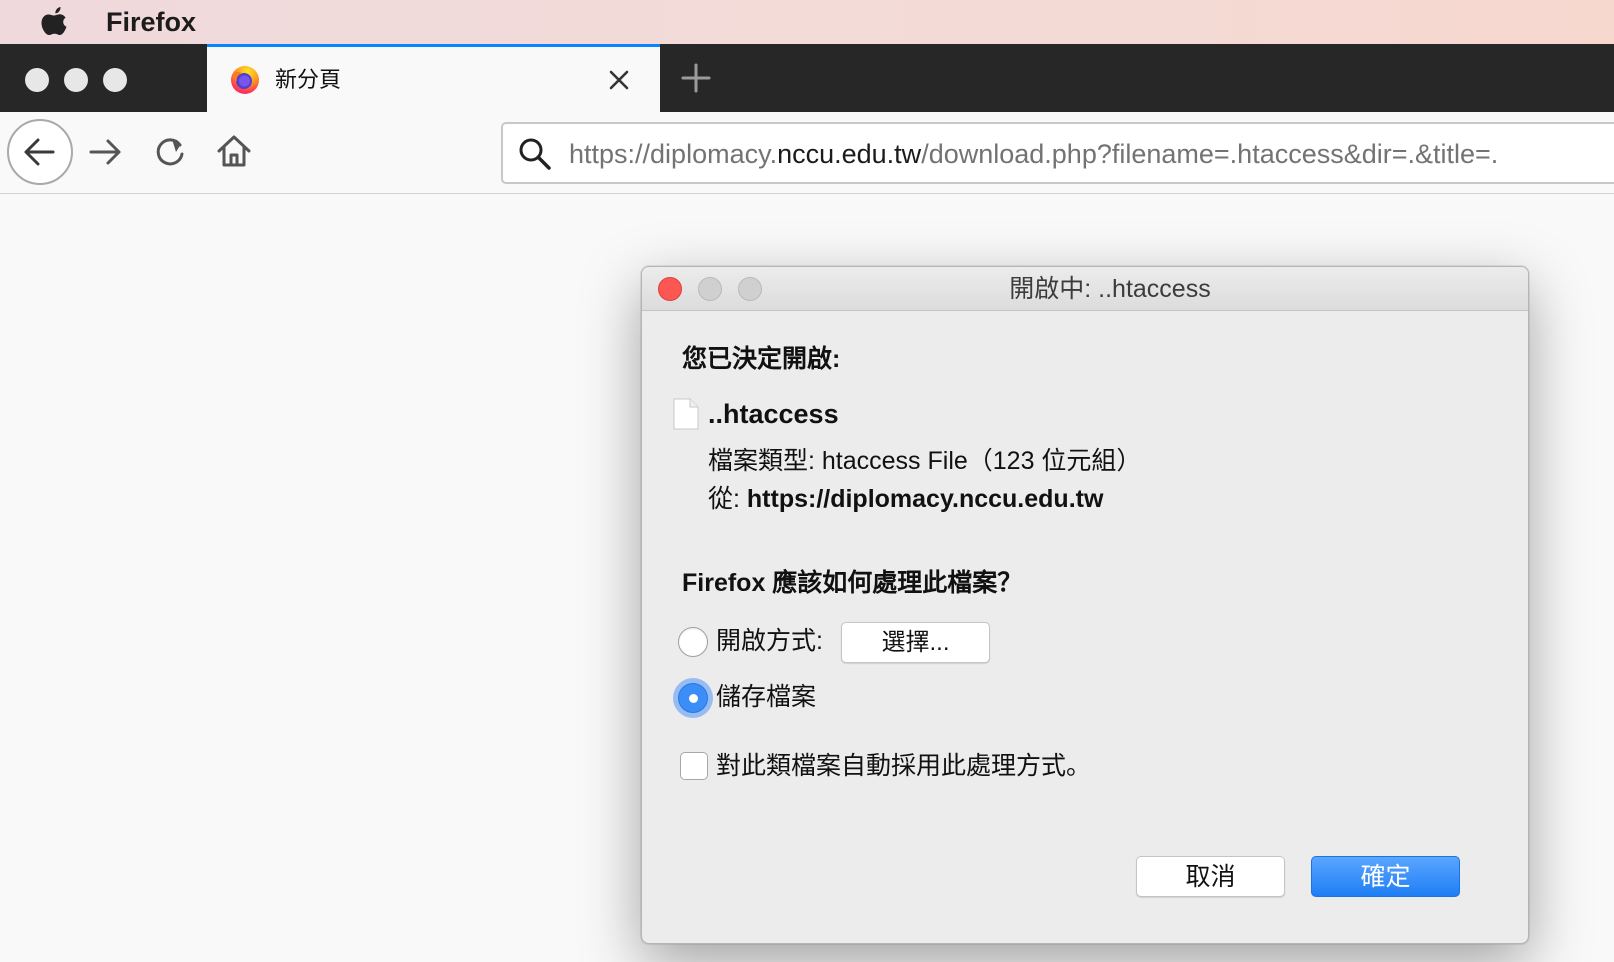  I want to click on close-icon, so click(619, 80).